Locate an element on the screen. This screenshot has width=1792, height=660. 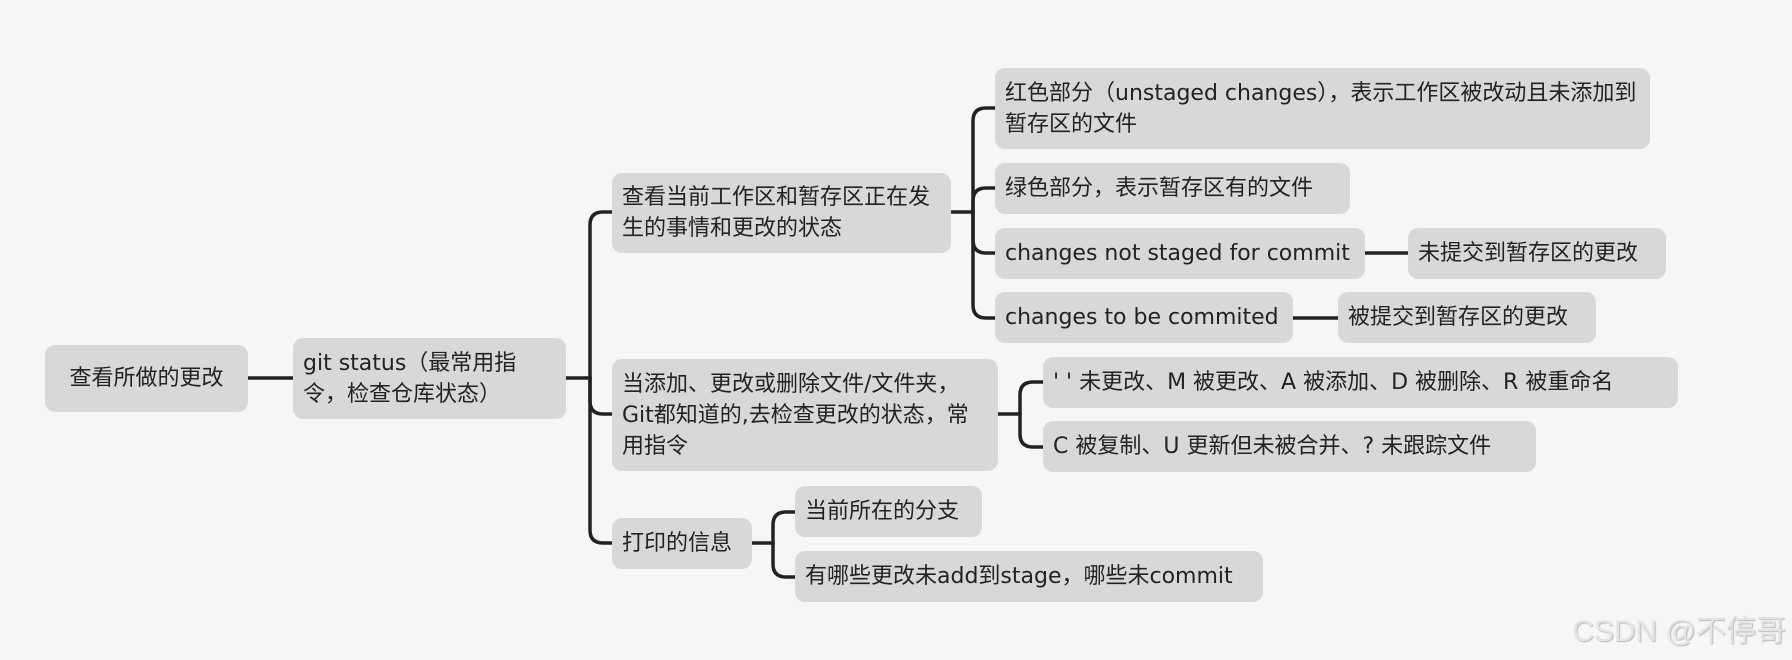
leaf-node-label: changes to be commited is located at coordinates (1142, 317).